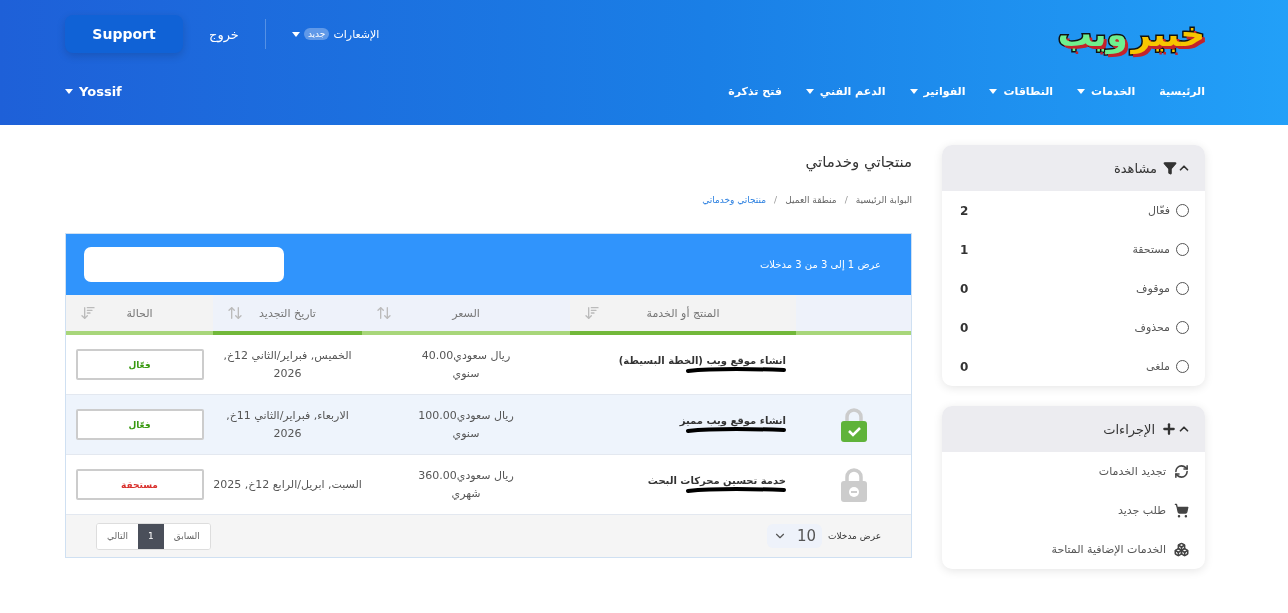 The width and height of the screenshot is (1288, 613). I want to click on card-title: الإجراءات, so click(1129, 429).